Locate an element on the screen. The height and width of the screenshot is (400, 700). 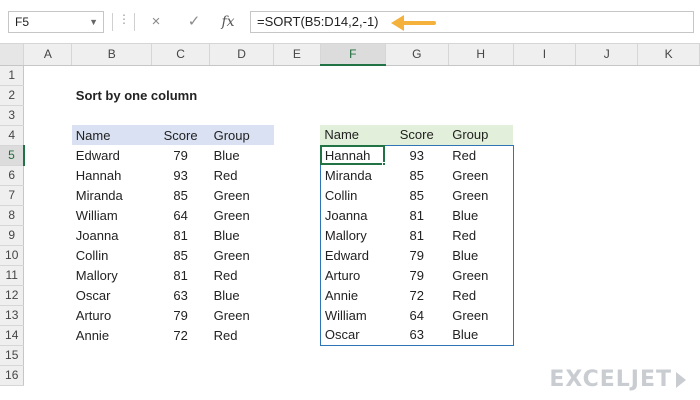
column-header: C is located at coordinates (181, 55).